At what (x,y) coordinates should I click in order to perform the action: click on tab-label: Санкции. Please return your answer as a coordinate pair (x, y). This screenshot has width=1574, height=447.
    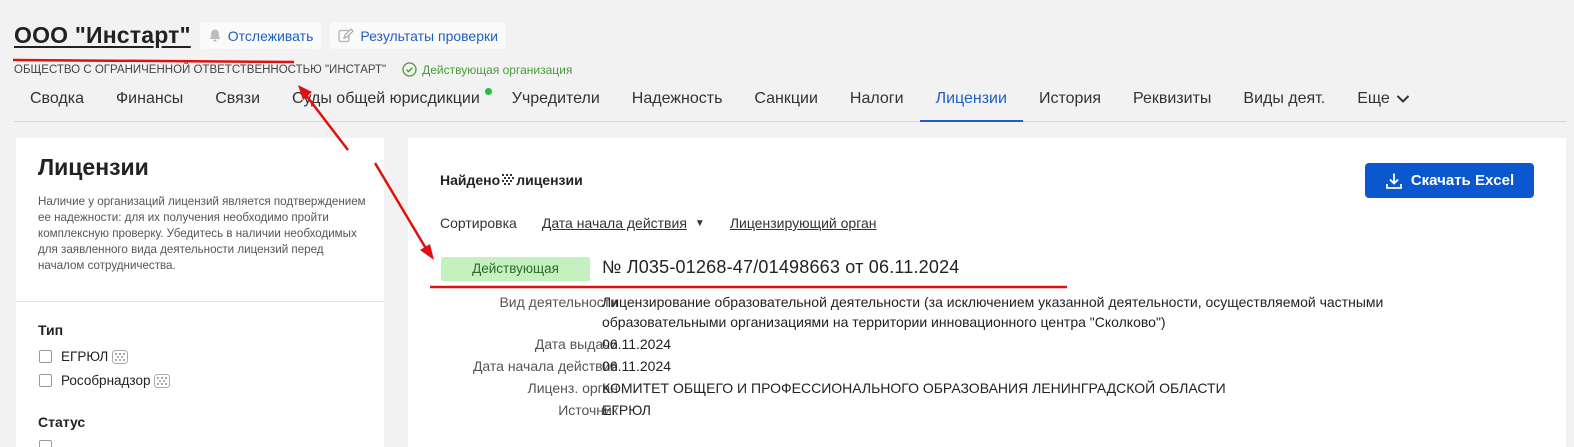
    Looking at the image, I should click on (786, 98).